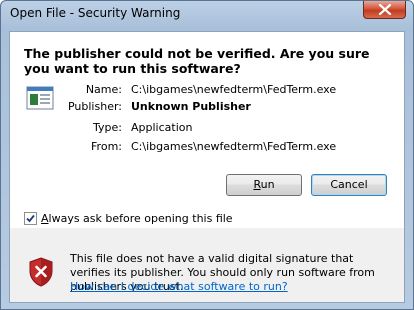  What do you see at coordinates (40, 98) in the screenshot?
I see `application-icon` at bounding box center [40, 98].